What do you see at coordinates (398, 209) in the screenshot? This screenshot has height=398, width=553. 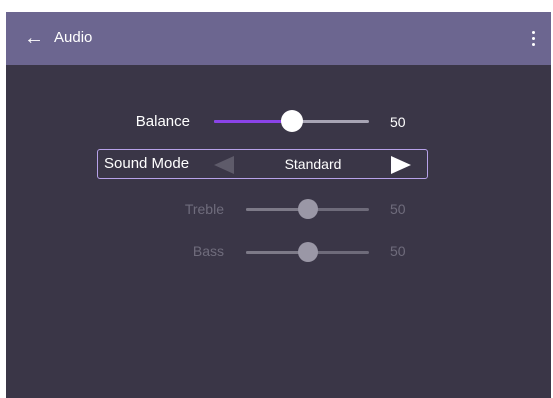 I see `treble-value: 50` at bounding box center [398, 209].